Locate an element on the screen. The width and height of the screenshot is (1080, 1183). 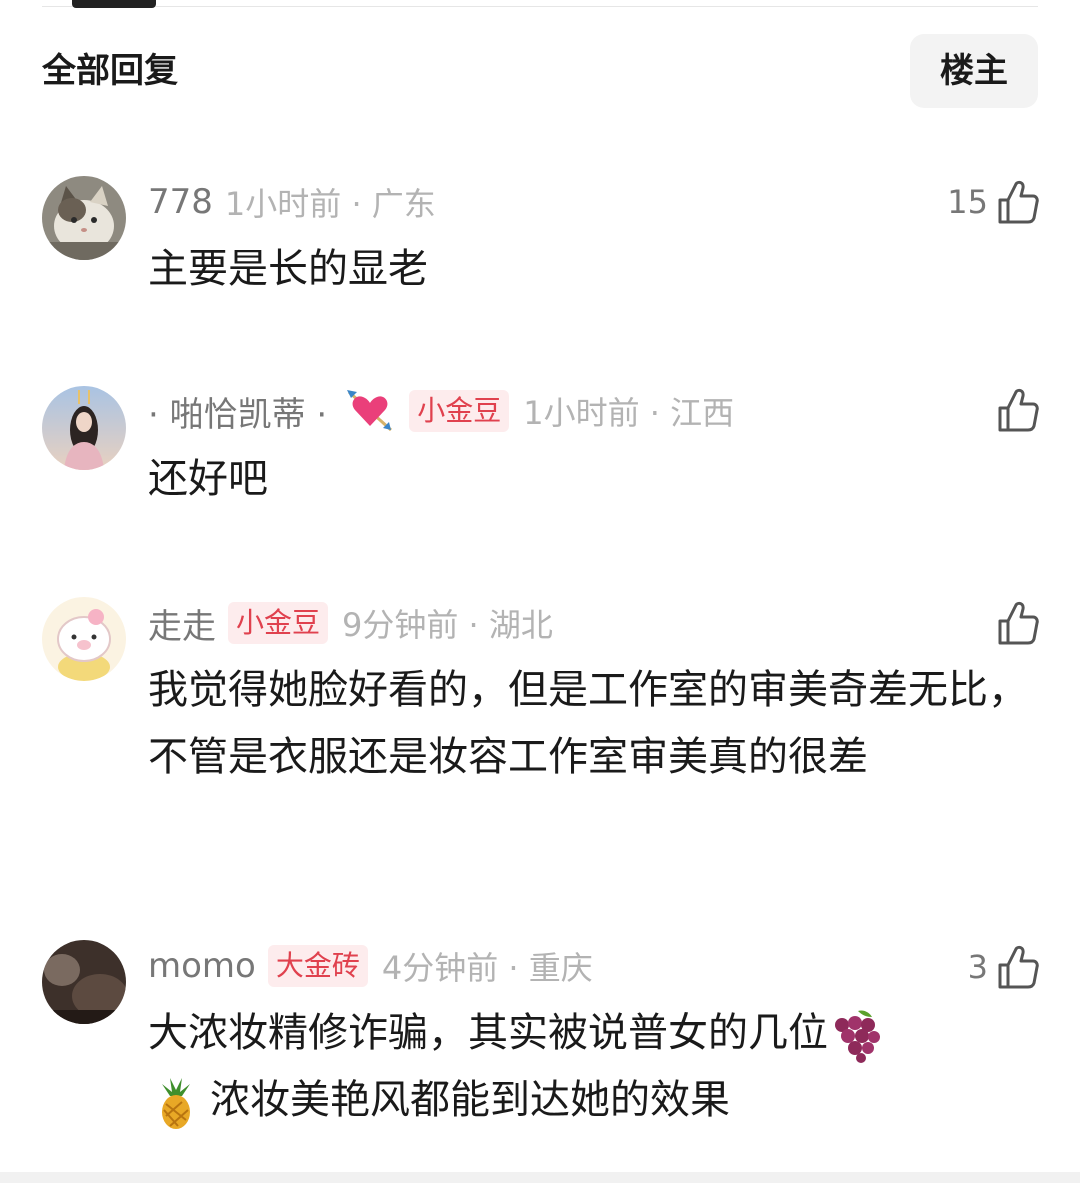
username: 778 is located at coordinates (180, 202).